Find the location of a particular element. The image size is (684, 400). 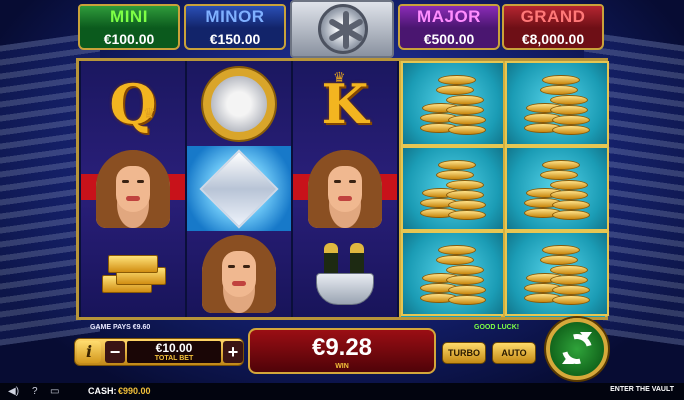

win-display: €9.28 WIN is located at coordinates (342, 351).